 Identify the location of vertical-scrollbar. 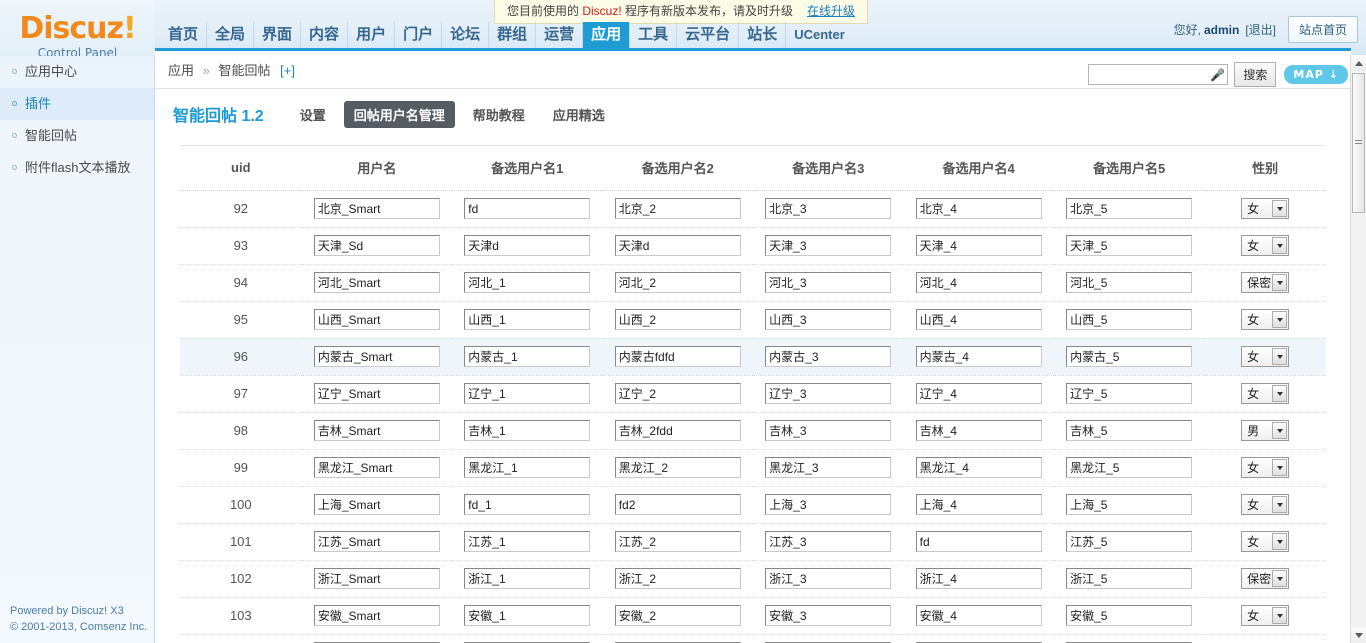
(1358, 349).